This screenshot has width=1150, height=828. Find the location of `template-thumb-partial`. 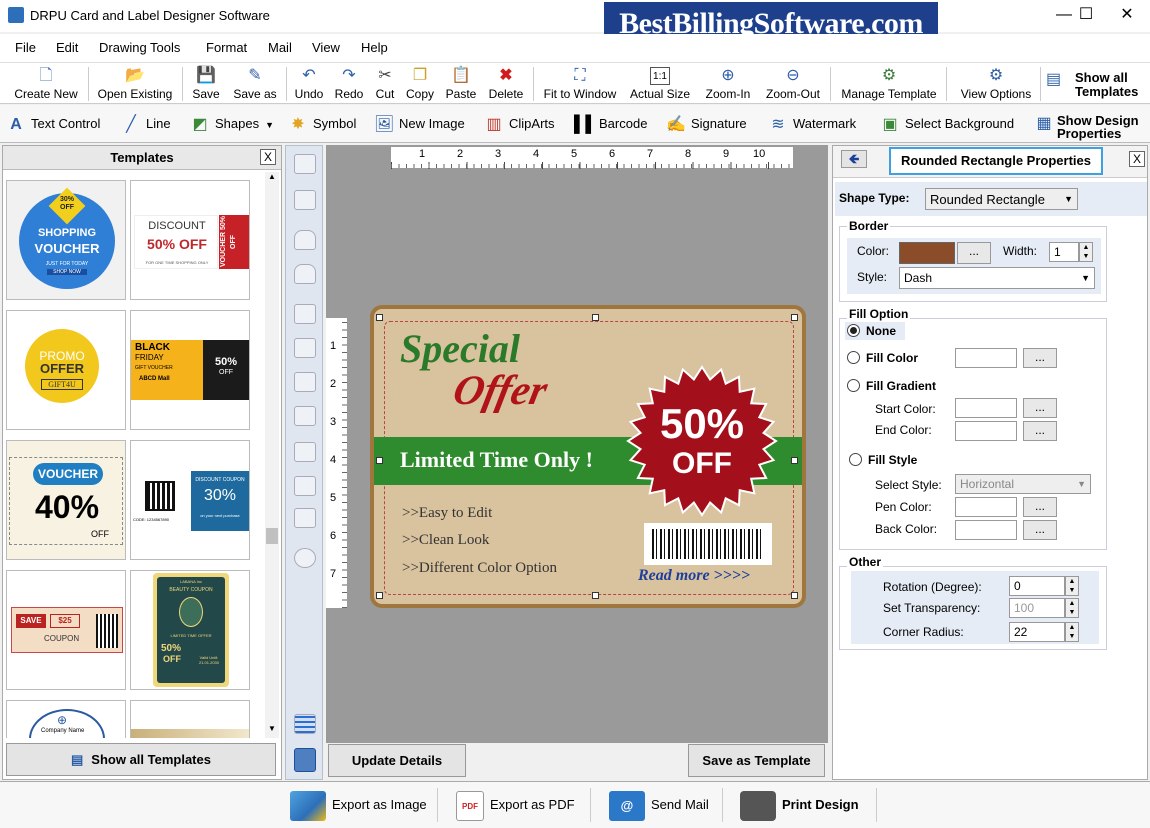

template-thumb-partial is located at coordinates (190, 719).